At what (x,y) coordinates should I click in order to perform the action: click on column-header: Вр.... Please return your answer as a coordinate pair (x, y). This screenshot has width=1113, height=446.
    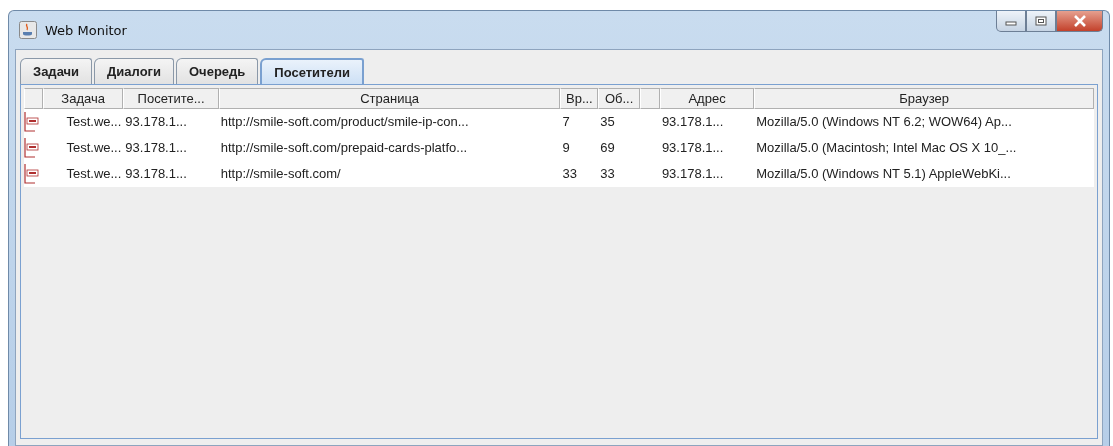
    Looking at the image, I should click on (579, 98).